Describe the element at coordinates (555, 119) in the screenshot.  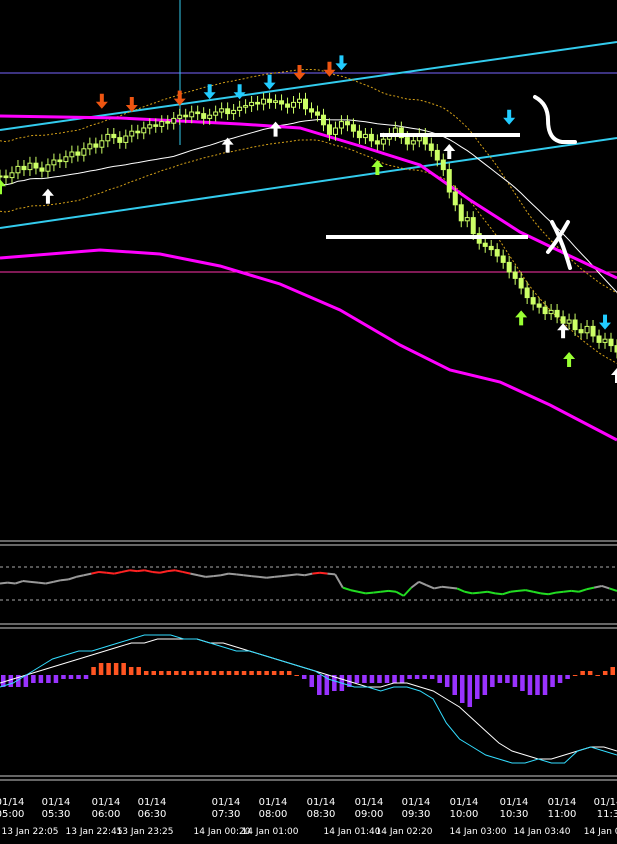
I see `annotation-check-mark` at that location.